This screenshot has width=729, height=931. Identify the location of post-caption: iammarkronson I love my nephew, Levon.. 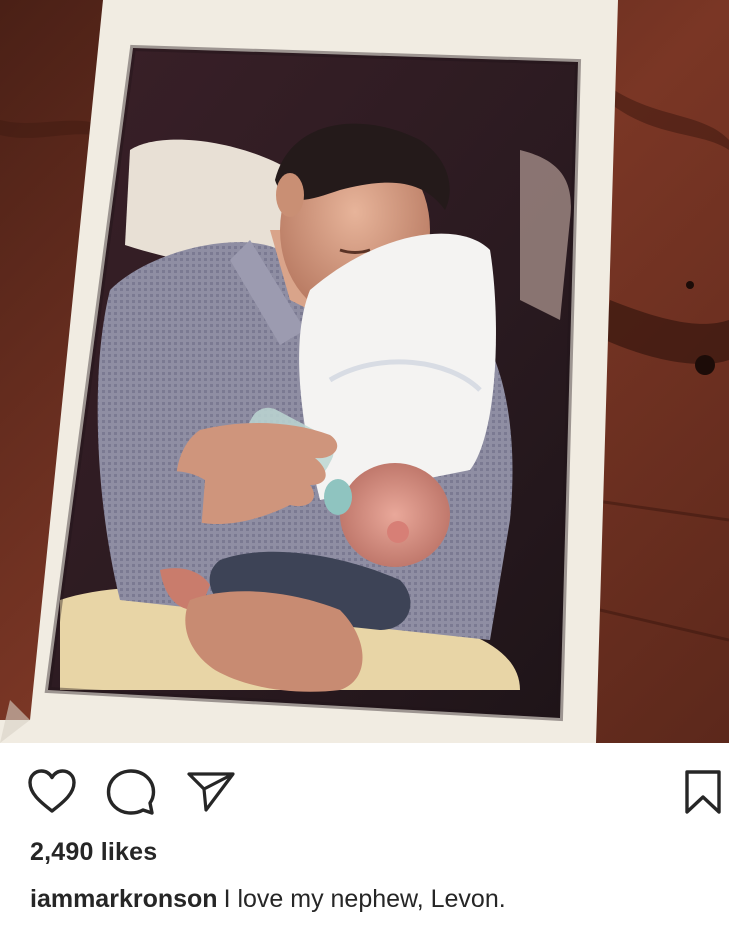
(268, 899).